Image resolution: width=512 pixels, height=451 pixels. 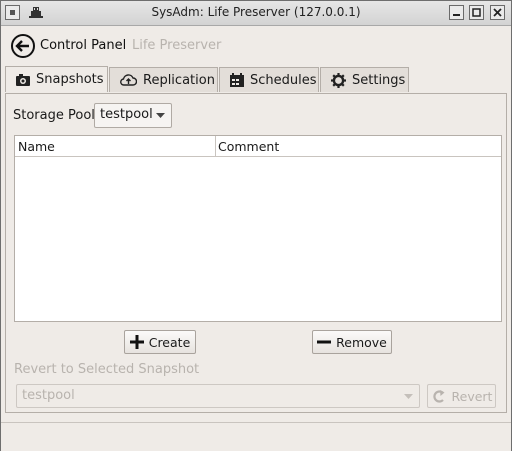 I want to click on tab-replication: Replication, so click(x=163, y=79).